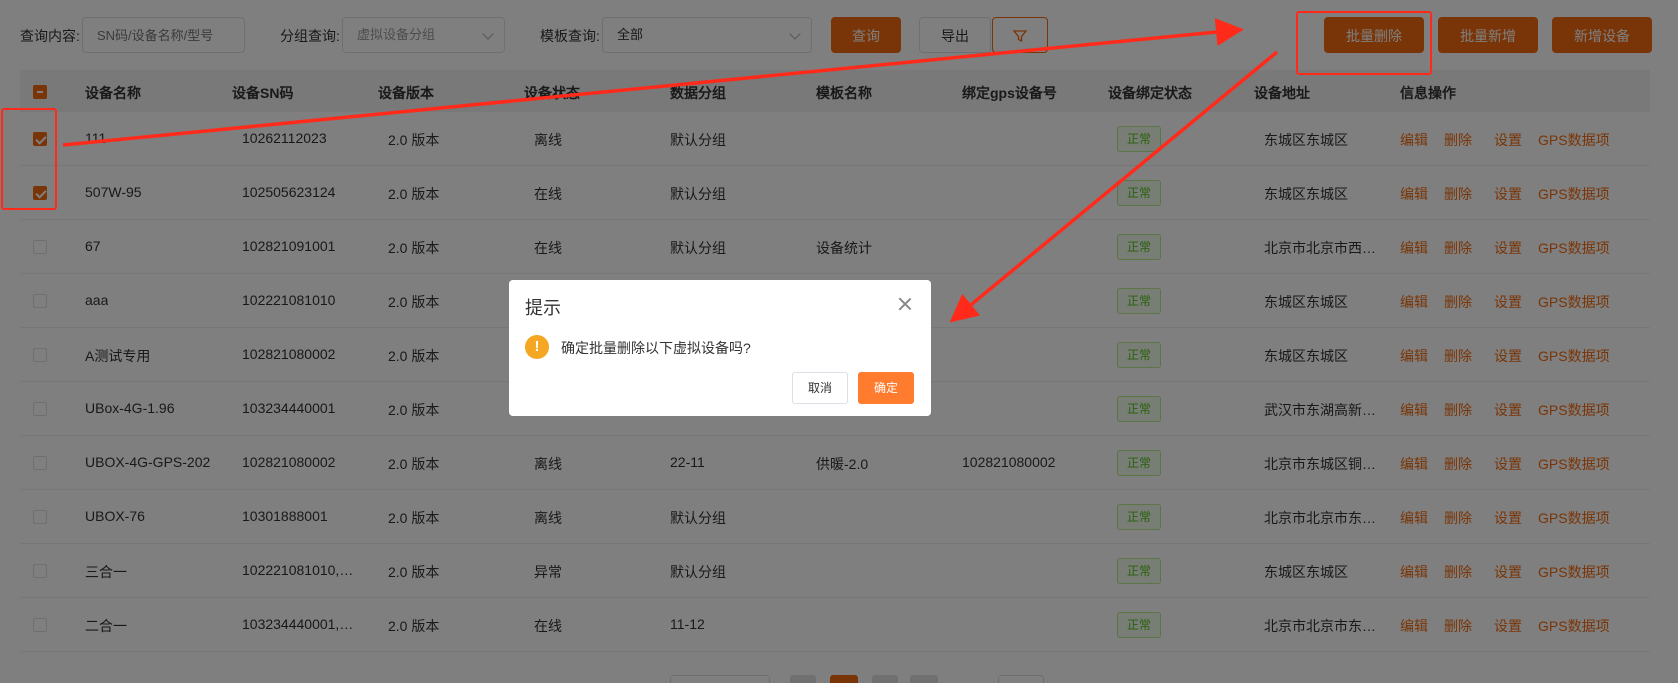 The width and height of the screenshot is (1678, 683). I want to click on annotation-arrow-to-dialog, so click(1114, 186).